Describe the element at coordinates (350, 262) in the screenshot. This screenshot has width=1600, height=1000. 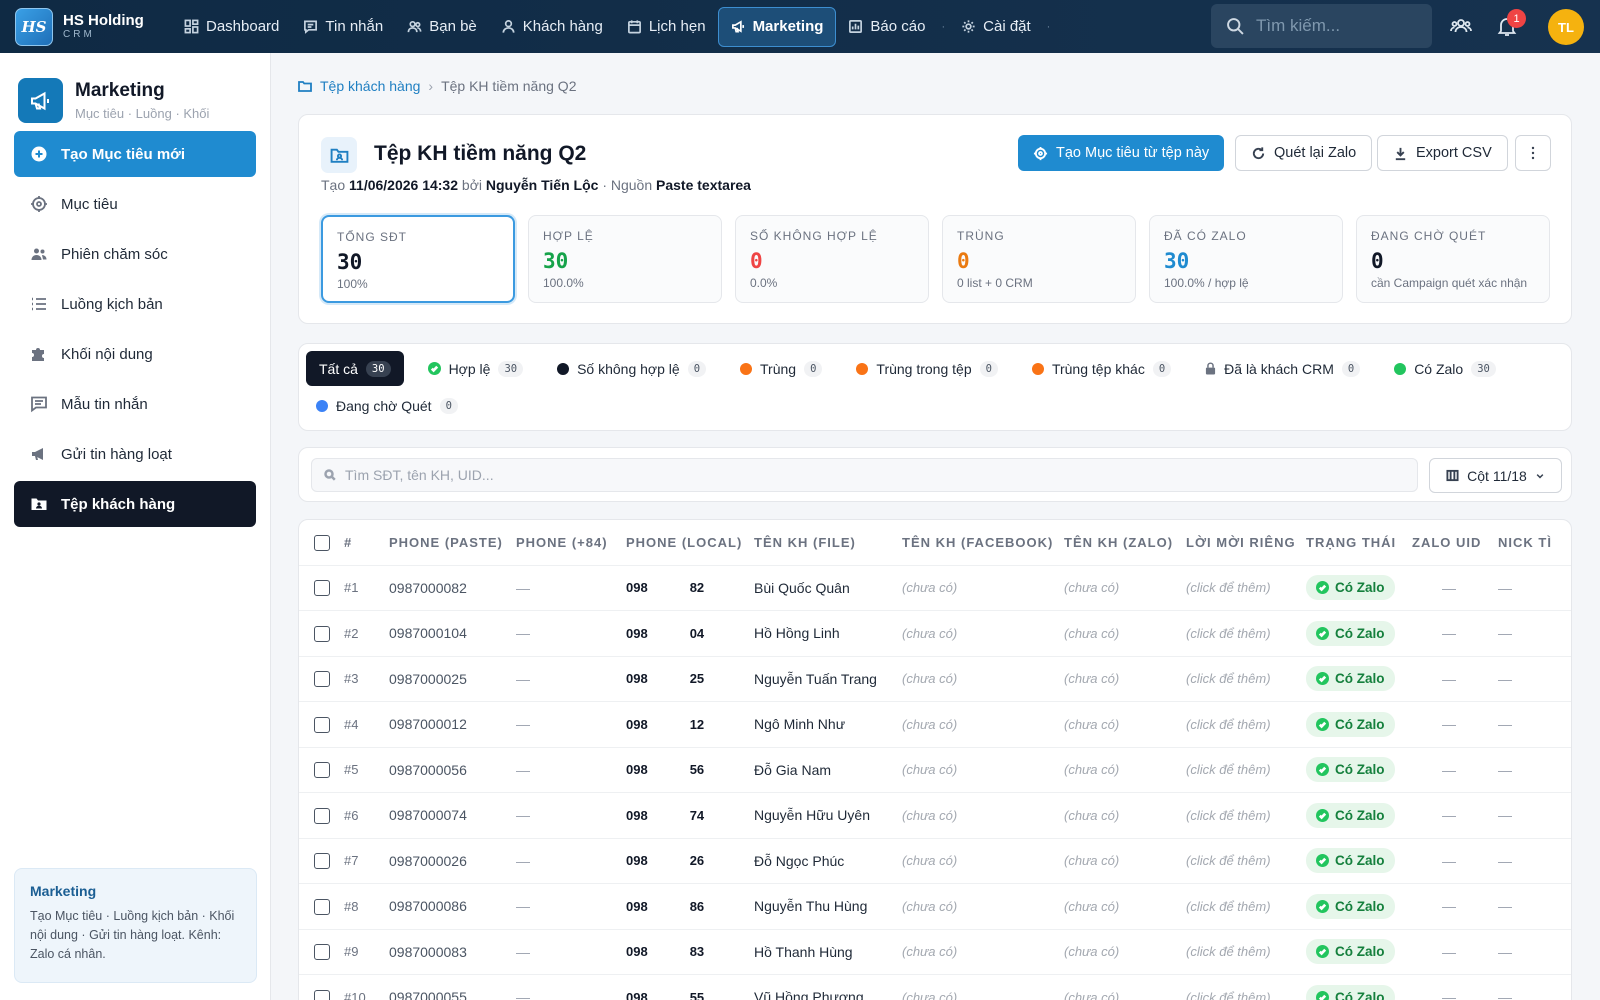
I see `stat-value: 30` at that location.